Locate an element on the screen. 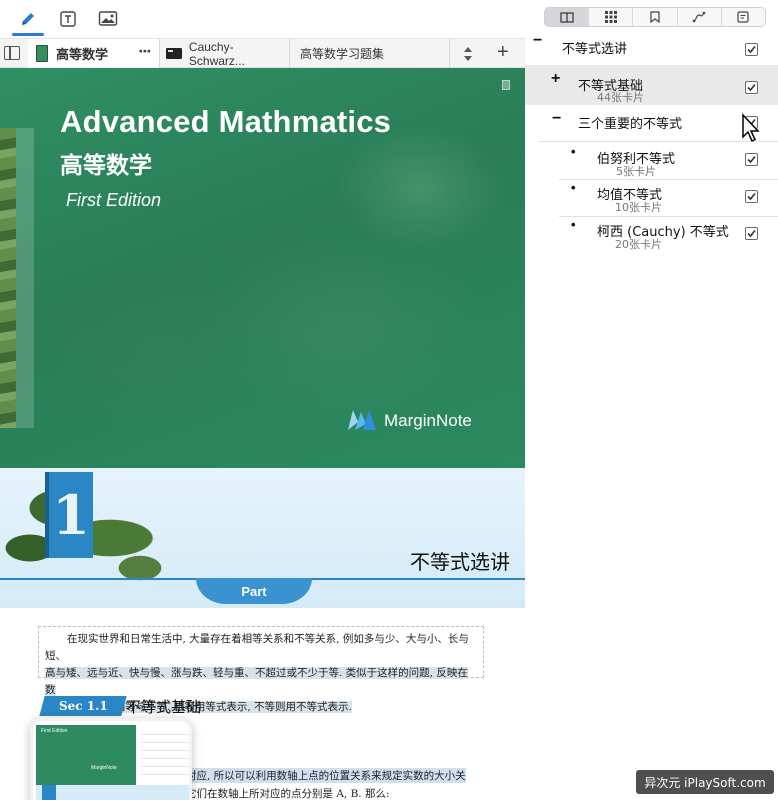 The width and height of the screenshot is (778, 800). grid-view-button is located at coordinates (611, 17).